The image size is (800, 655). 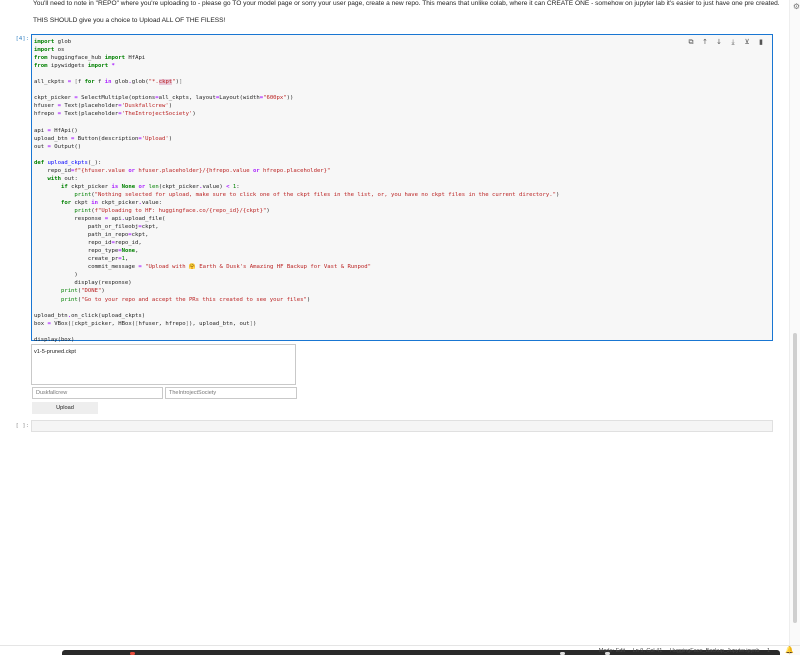 I want to click on empty-code-cell, so click(x=402, y=426).